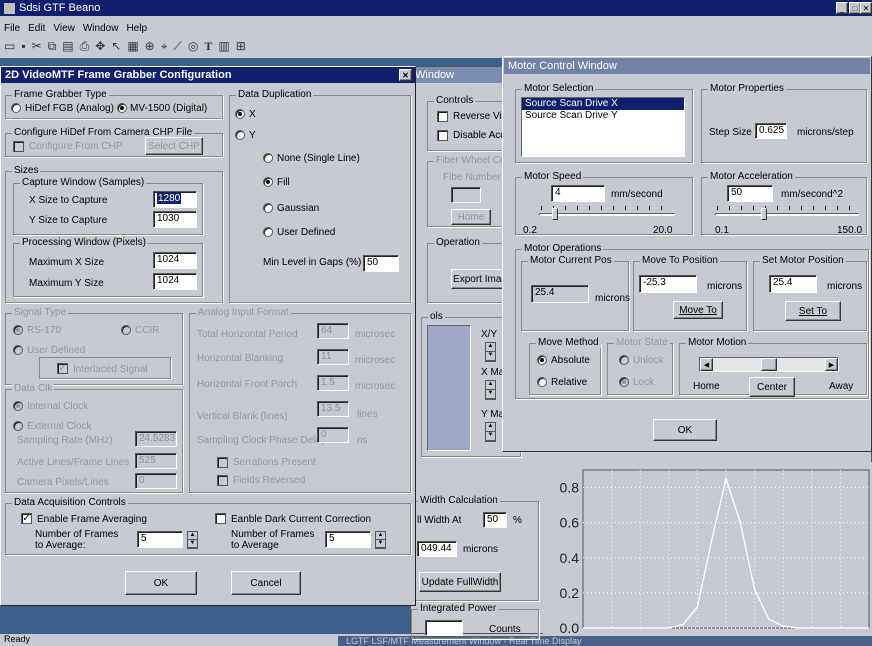  What do you see at coordinates (122, 108) in the screenshot?
I see `mv1500-radio` at bounding box center [122, 108].